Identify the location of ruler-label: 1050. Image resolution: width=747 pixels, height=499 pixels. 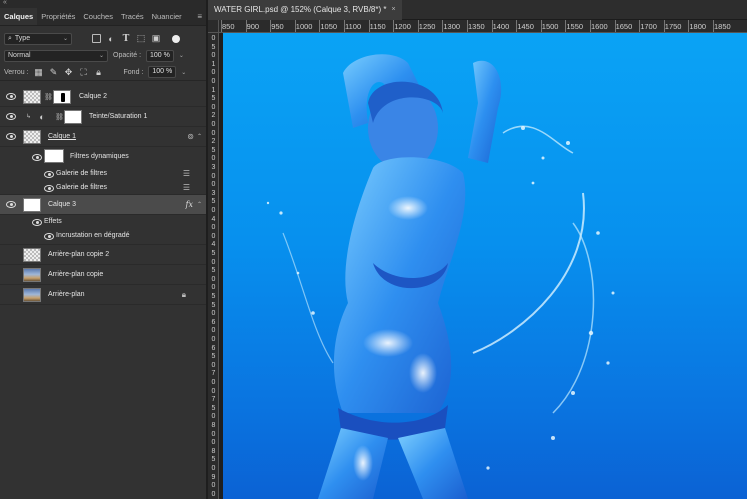
(329, 26).